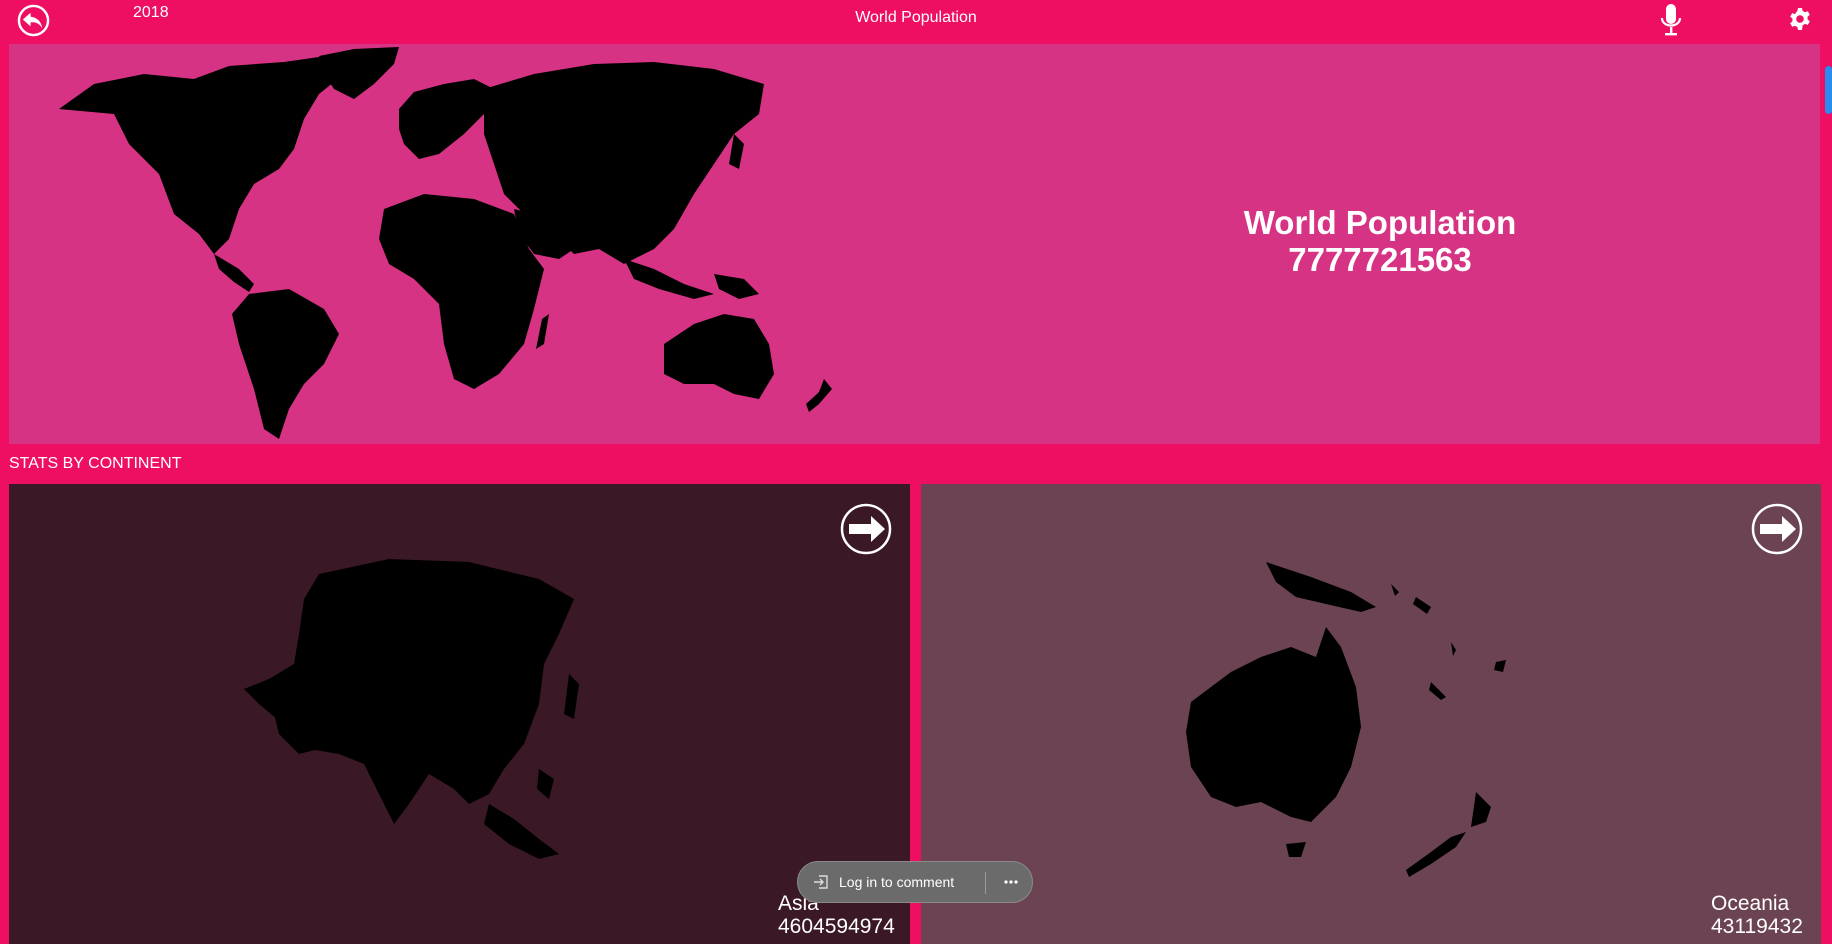 The width and height of the screenshot is (1832, 944). What do you see at coordinates (821, 882) in the screenshot?
I see `login-icon` at bounding box center [821, 882].